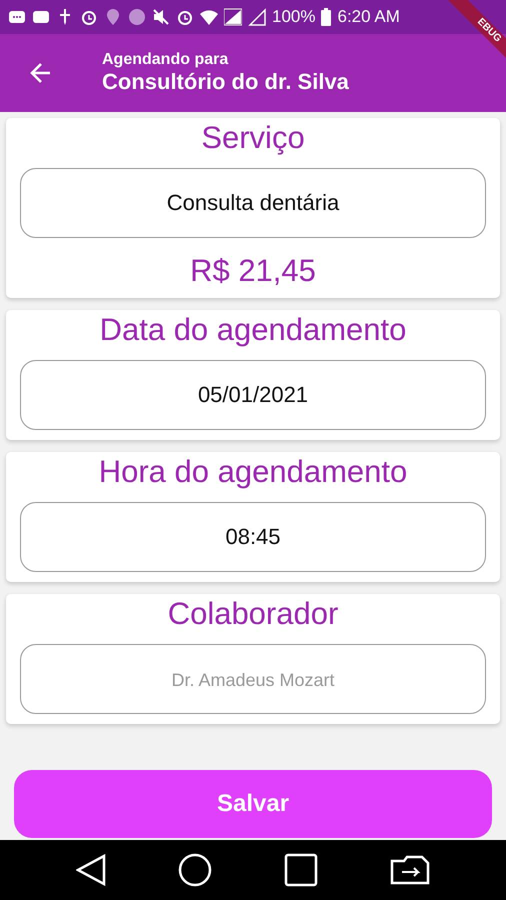 The image size is (506, 900). What do you see at coordinates (253, 395) in the screenshot?
I see `input-field: 05/01/2021` at bounding box center [253, 395].